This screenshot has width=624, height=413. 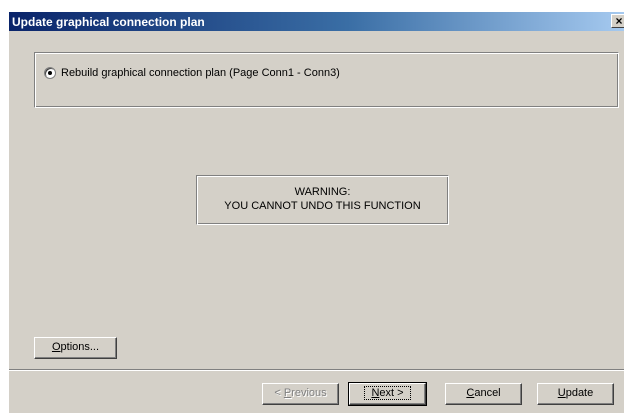 I want to click on warning-title: WARNING:, so click(x=322, y=192).